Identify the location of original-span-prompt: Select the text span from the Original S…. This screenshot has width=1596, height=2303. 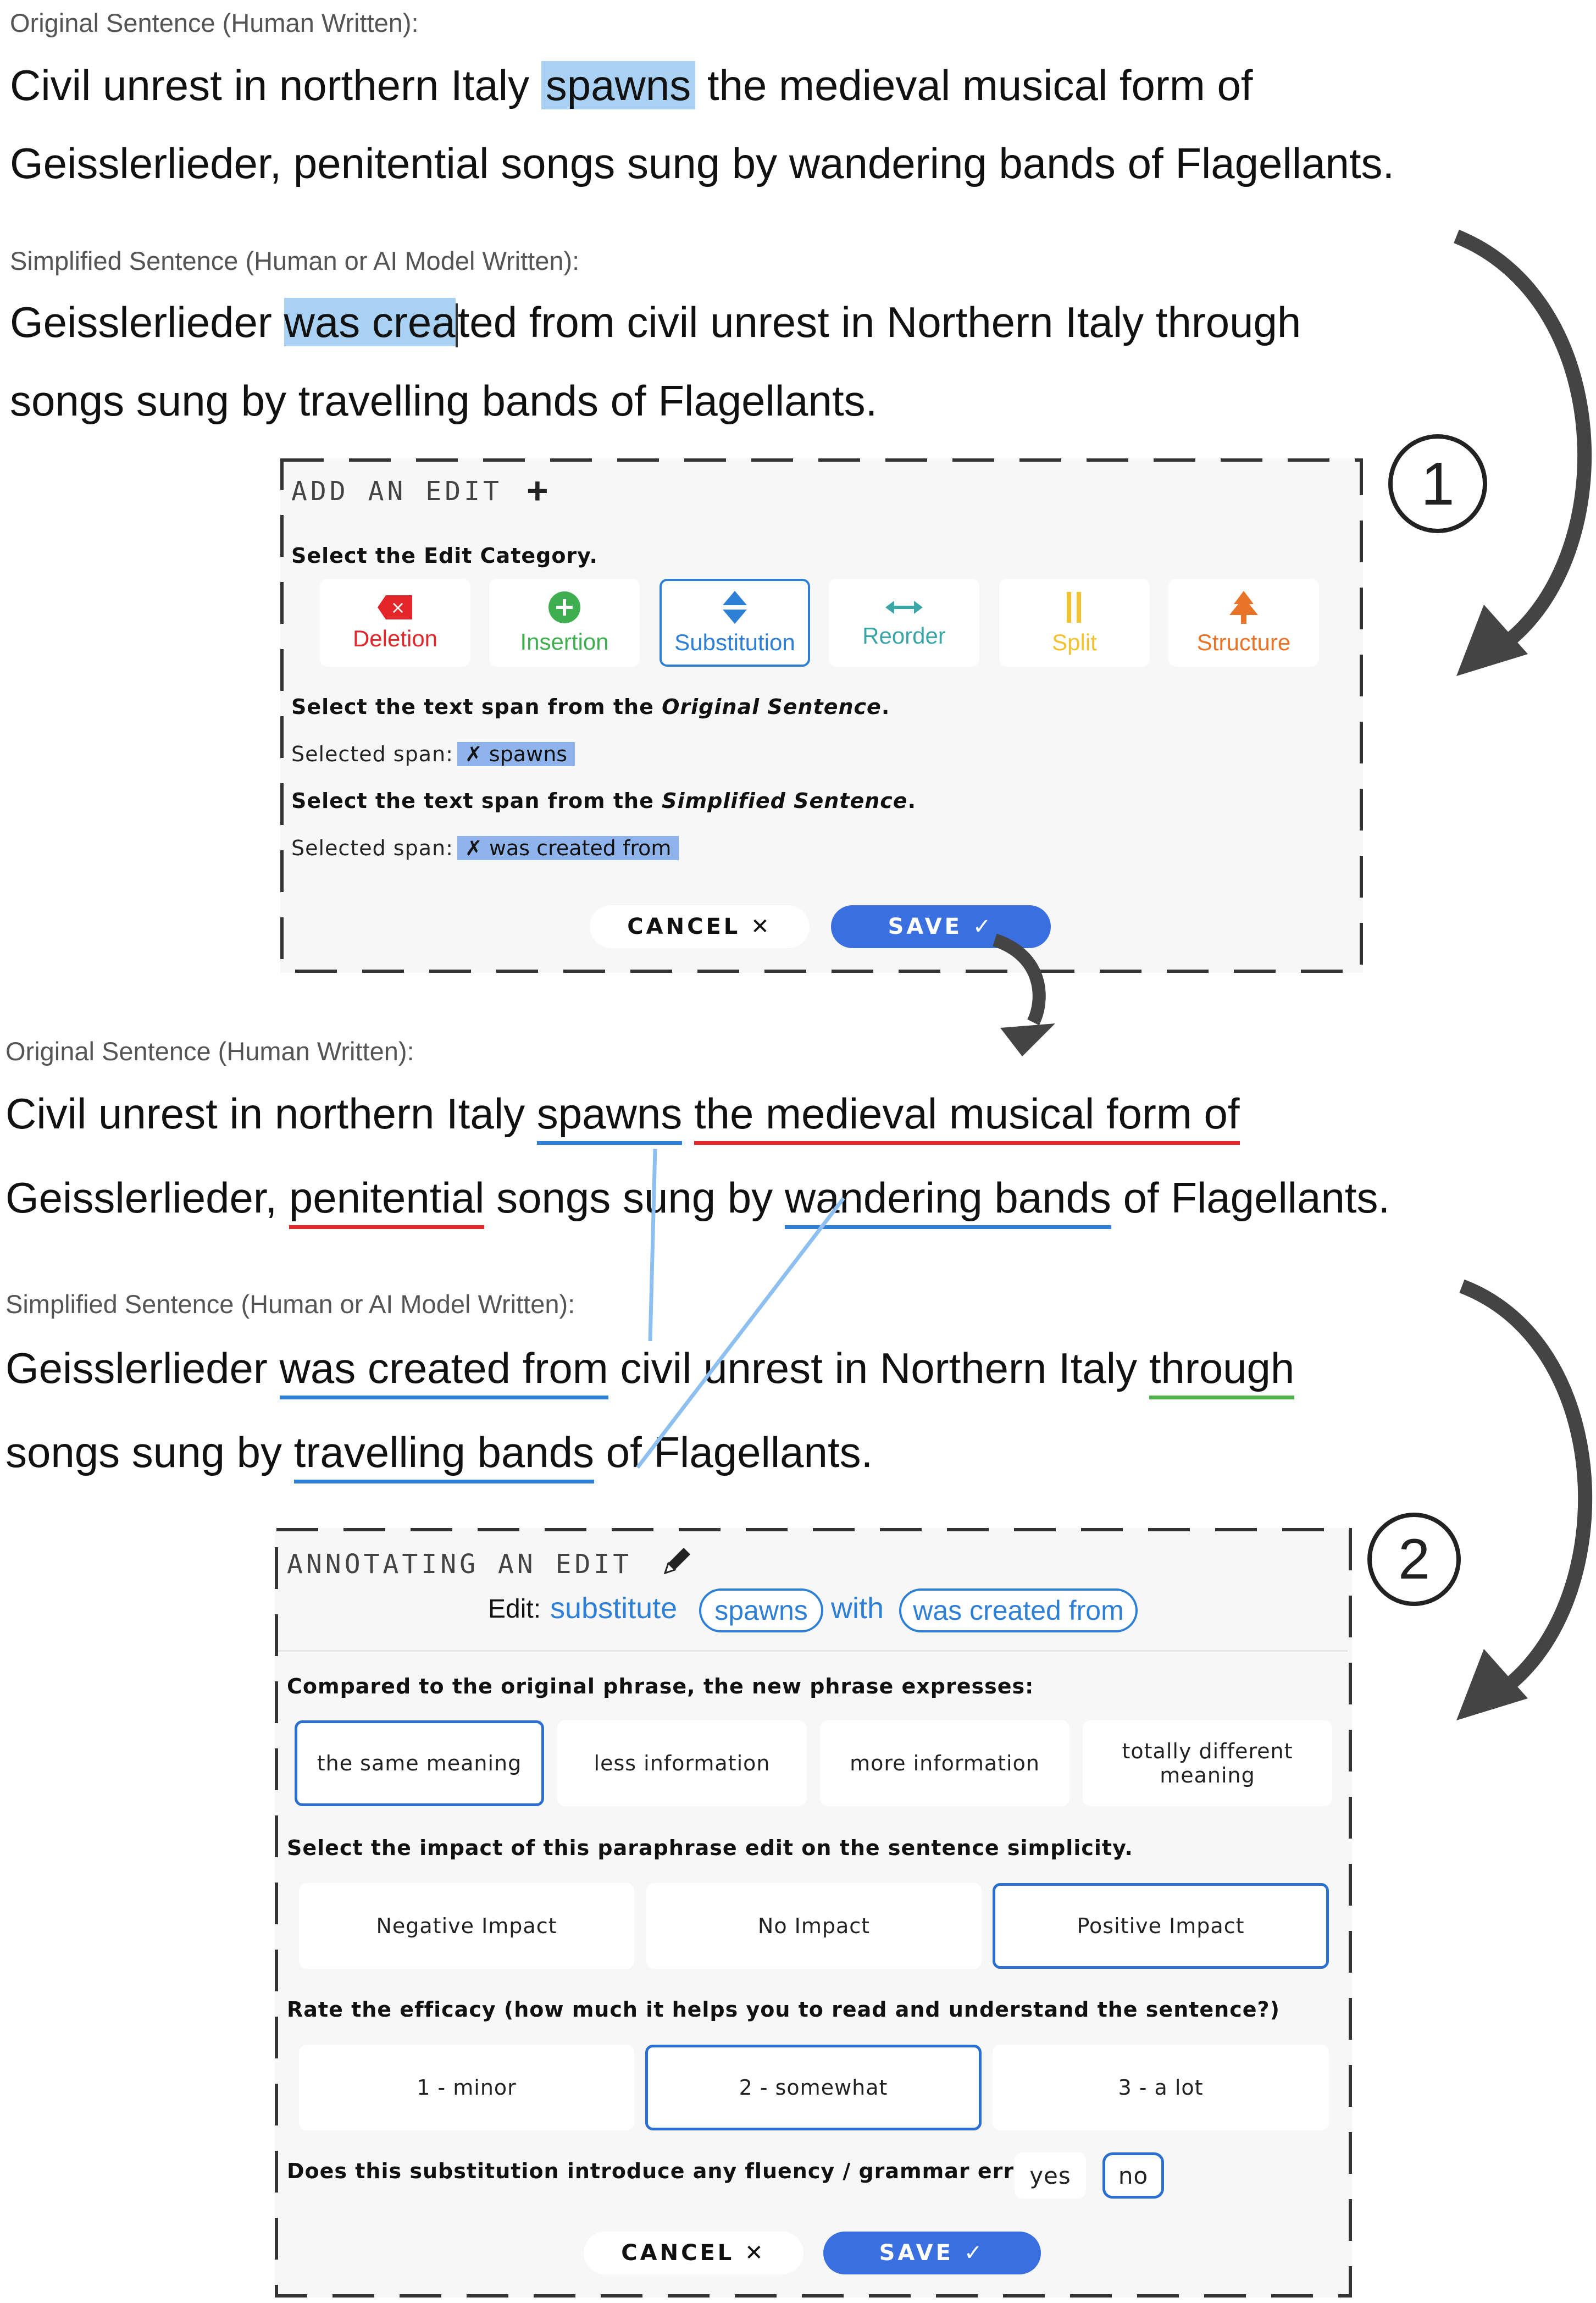
(590, 707).